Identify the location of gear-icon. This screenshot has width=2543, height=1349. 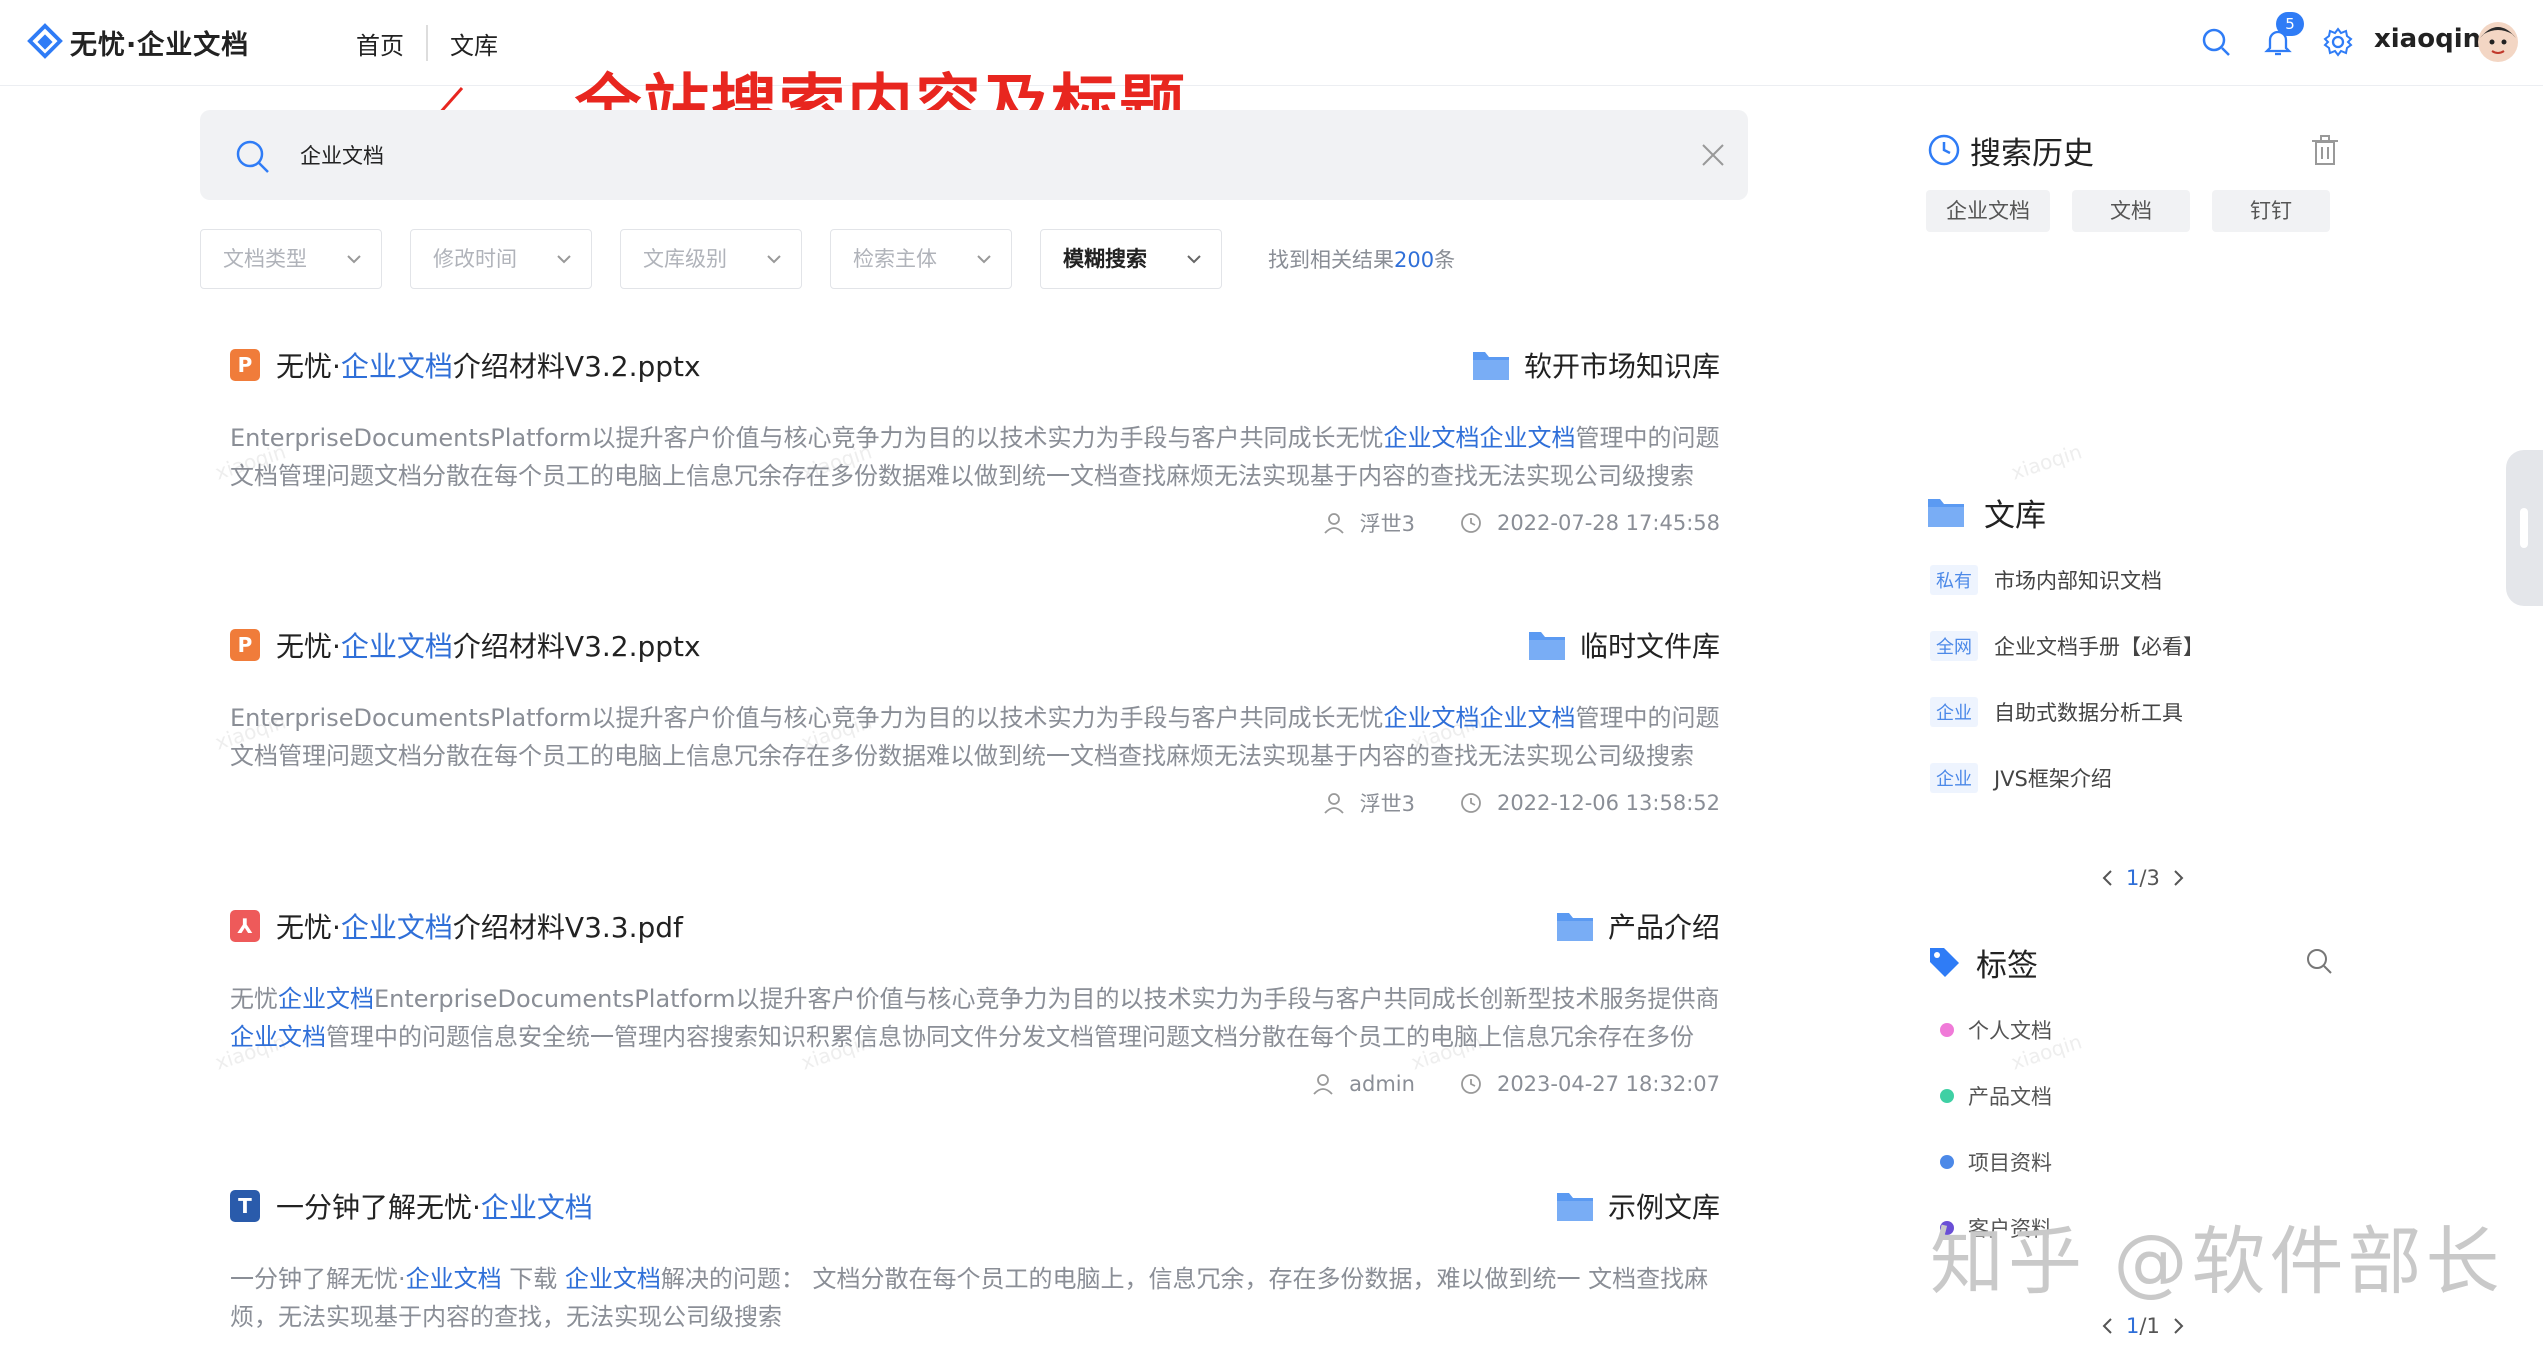
(2338, 42).